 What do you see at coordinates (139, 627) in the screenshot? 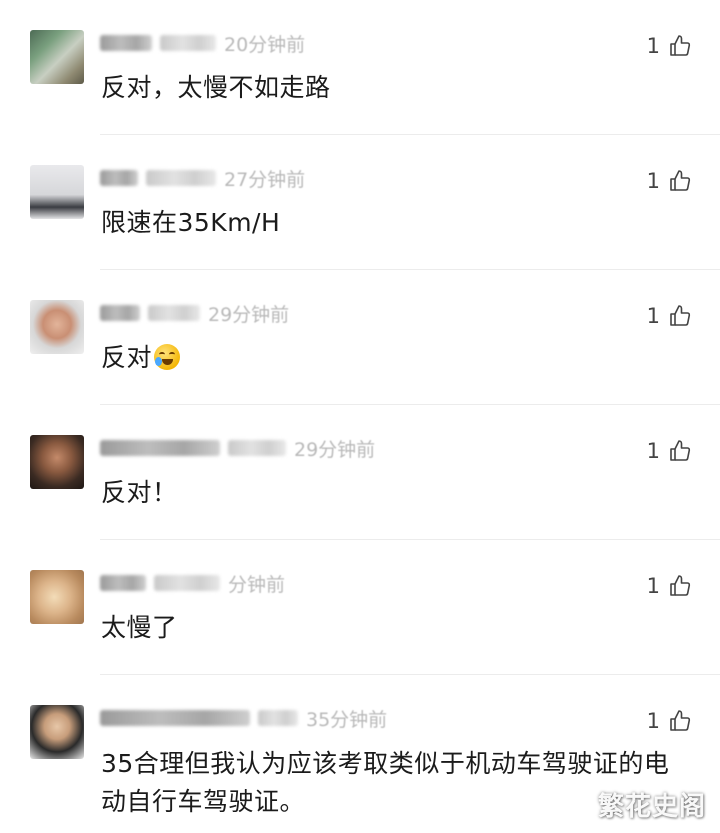
I see `comment-text: 太慢了` at bounding box center [139, 627].